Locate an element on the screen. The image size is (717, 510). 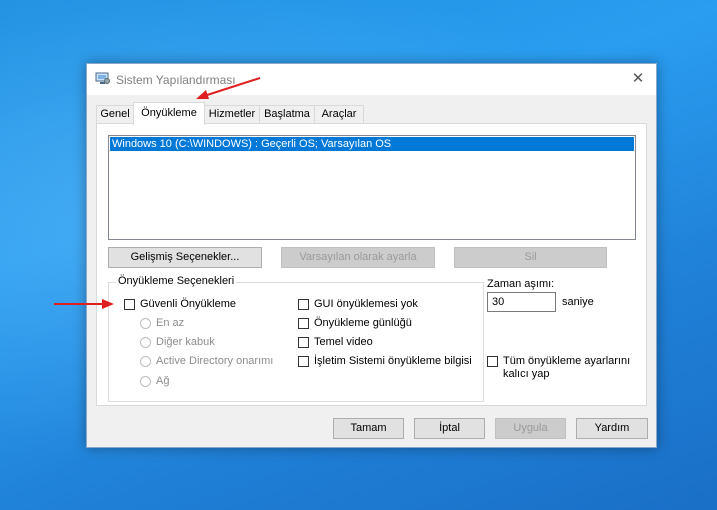
annotation-arrow-tab is located at coordinates (228, 88).